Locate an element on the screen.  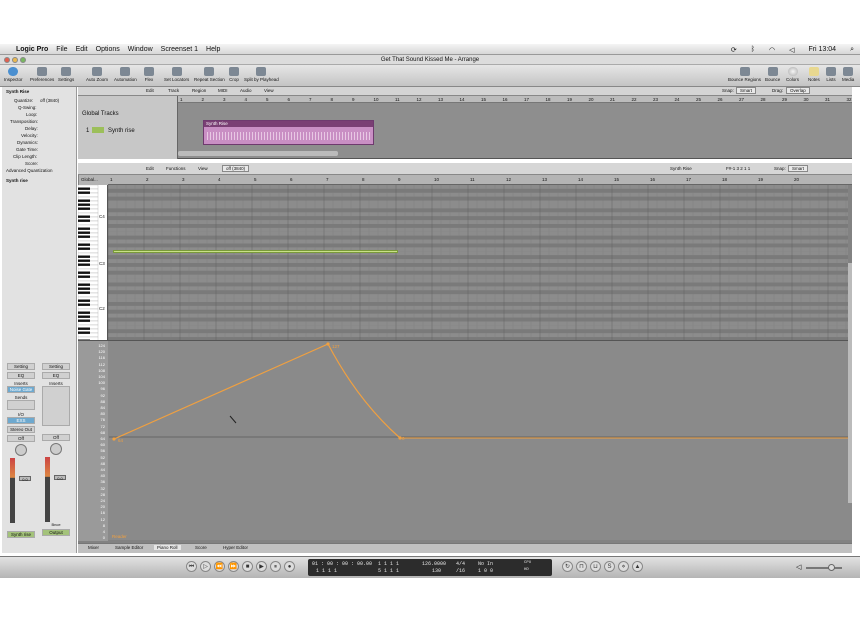
setting-button: Setting is located at coordinates (21, 366).